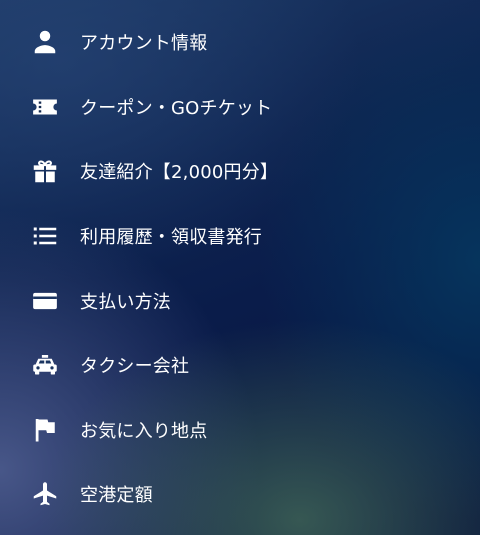 The height and width of the screenshot is (535, 480). I want to click on menu-item-label: タクシー会社, so click(135, 367).